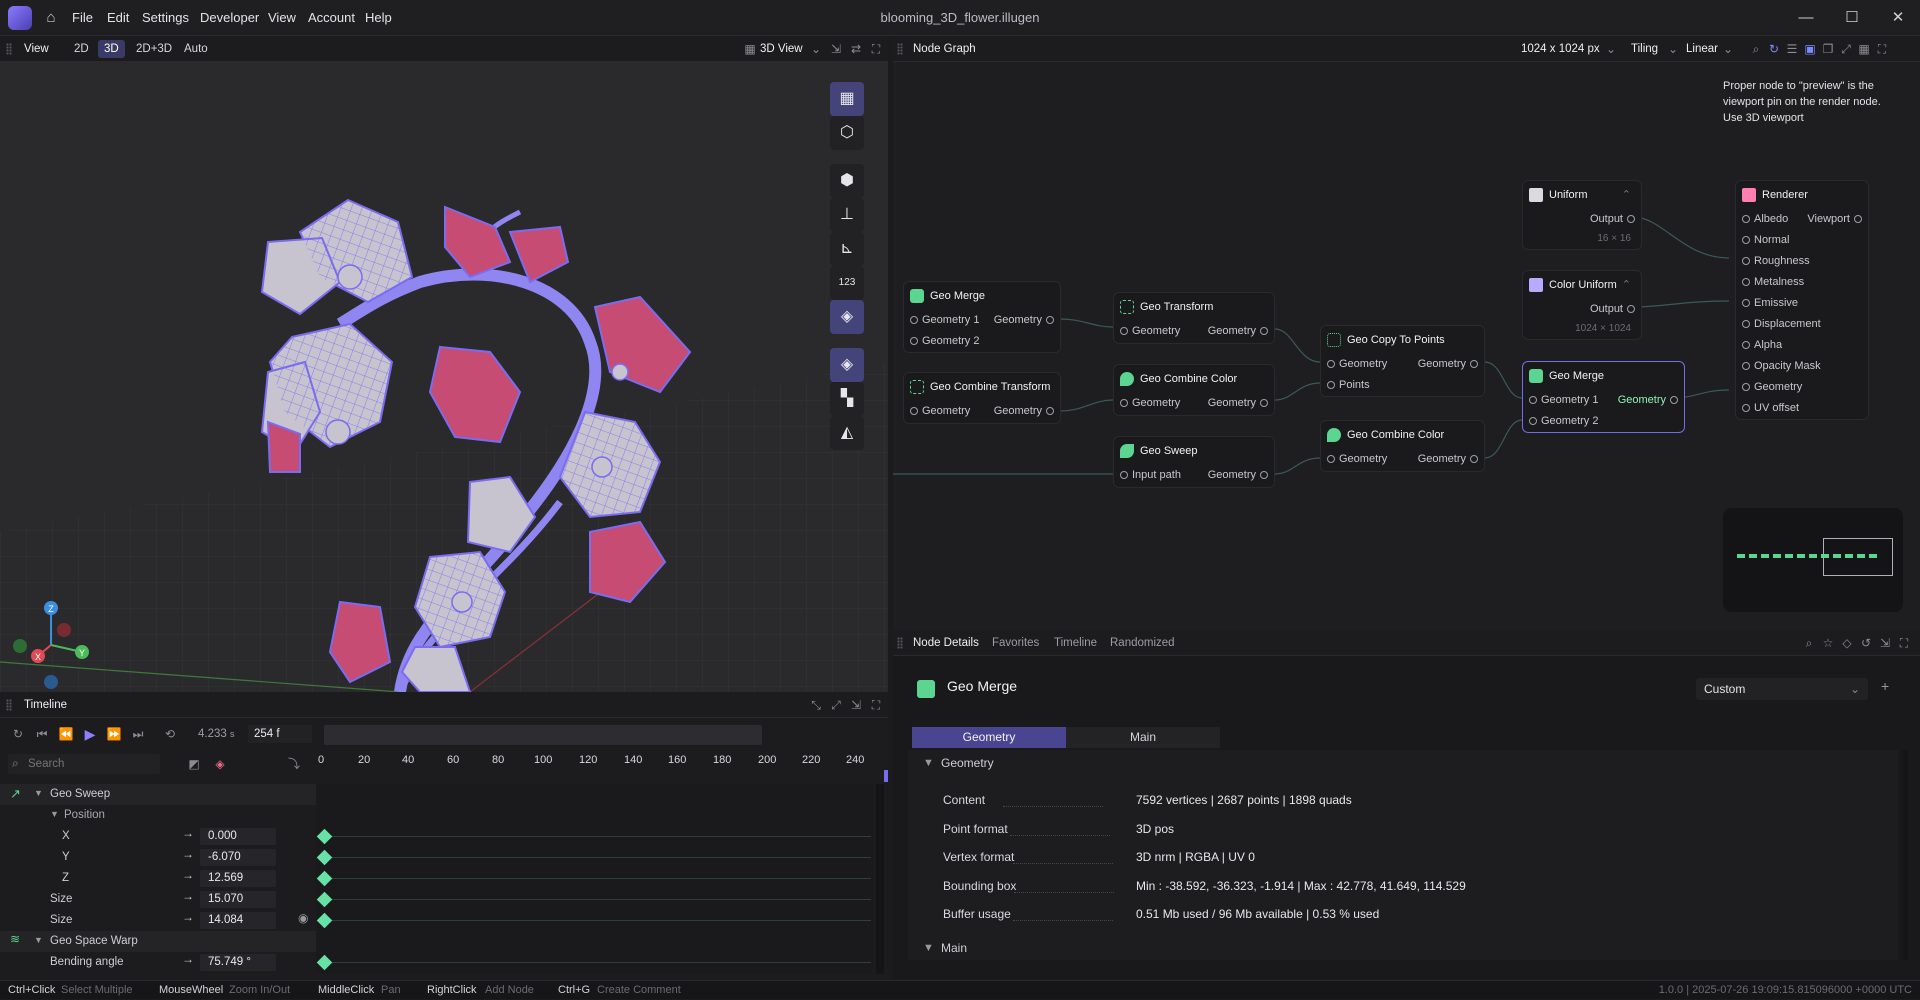  I want to click on playback-range-bar, so click(543, 735).